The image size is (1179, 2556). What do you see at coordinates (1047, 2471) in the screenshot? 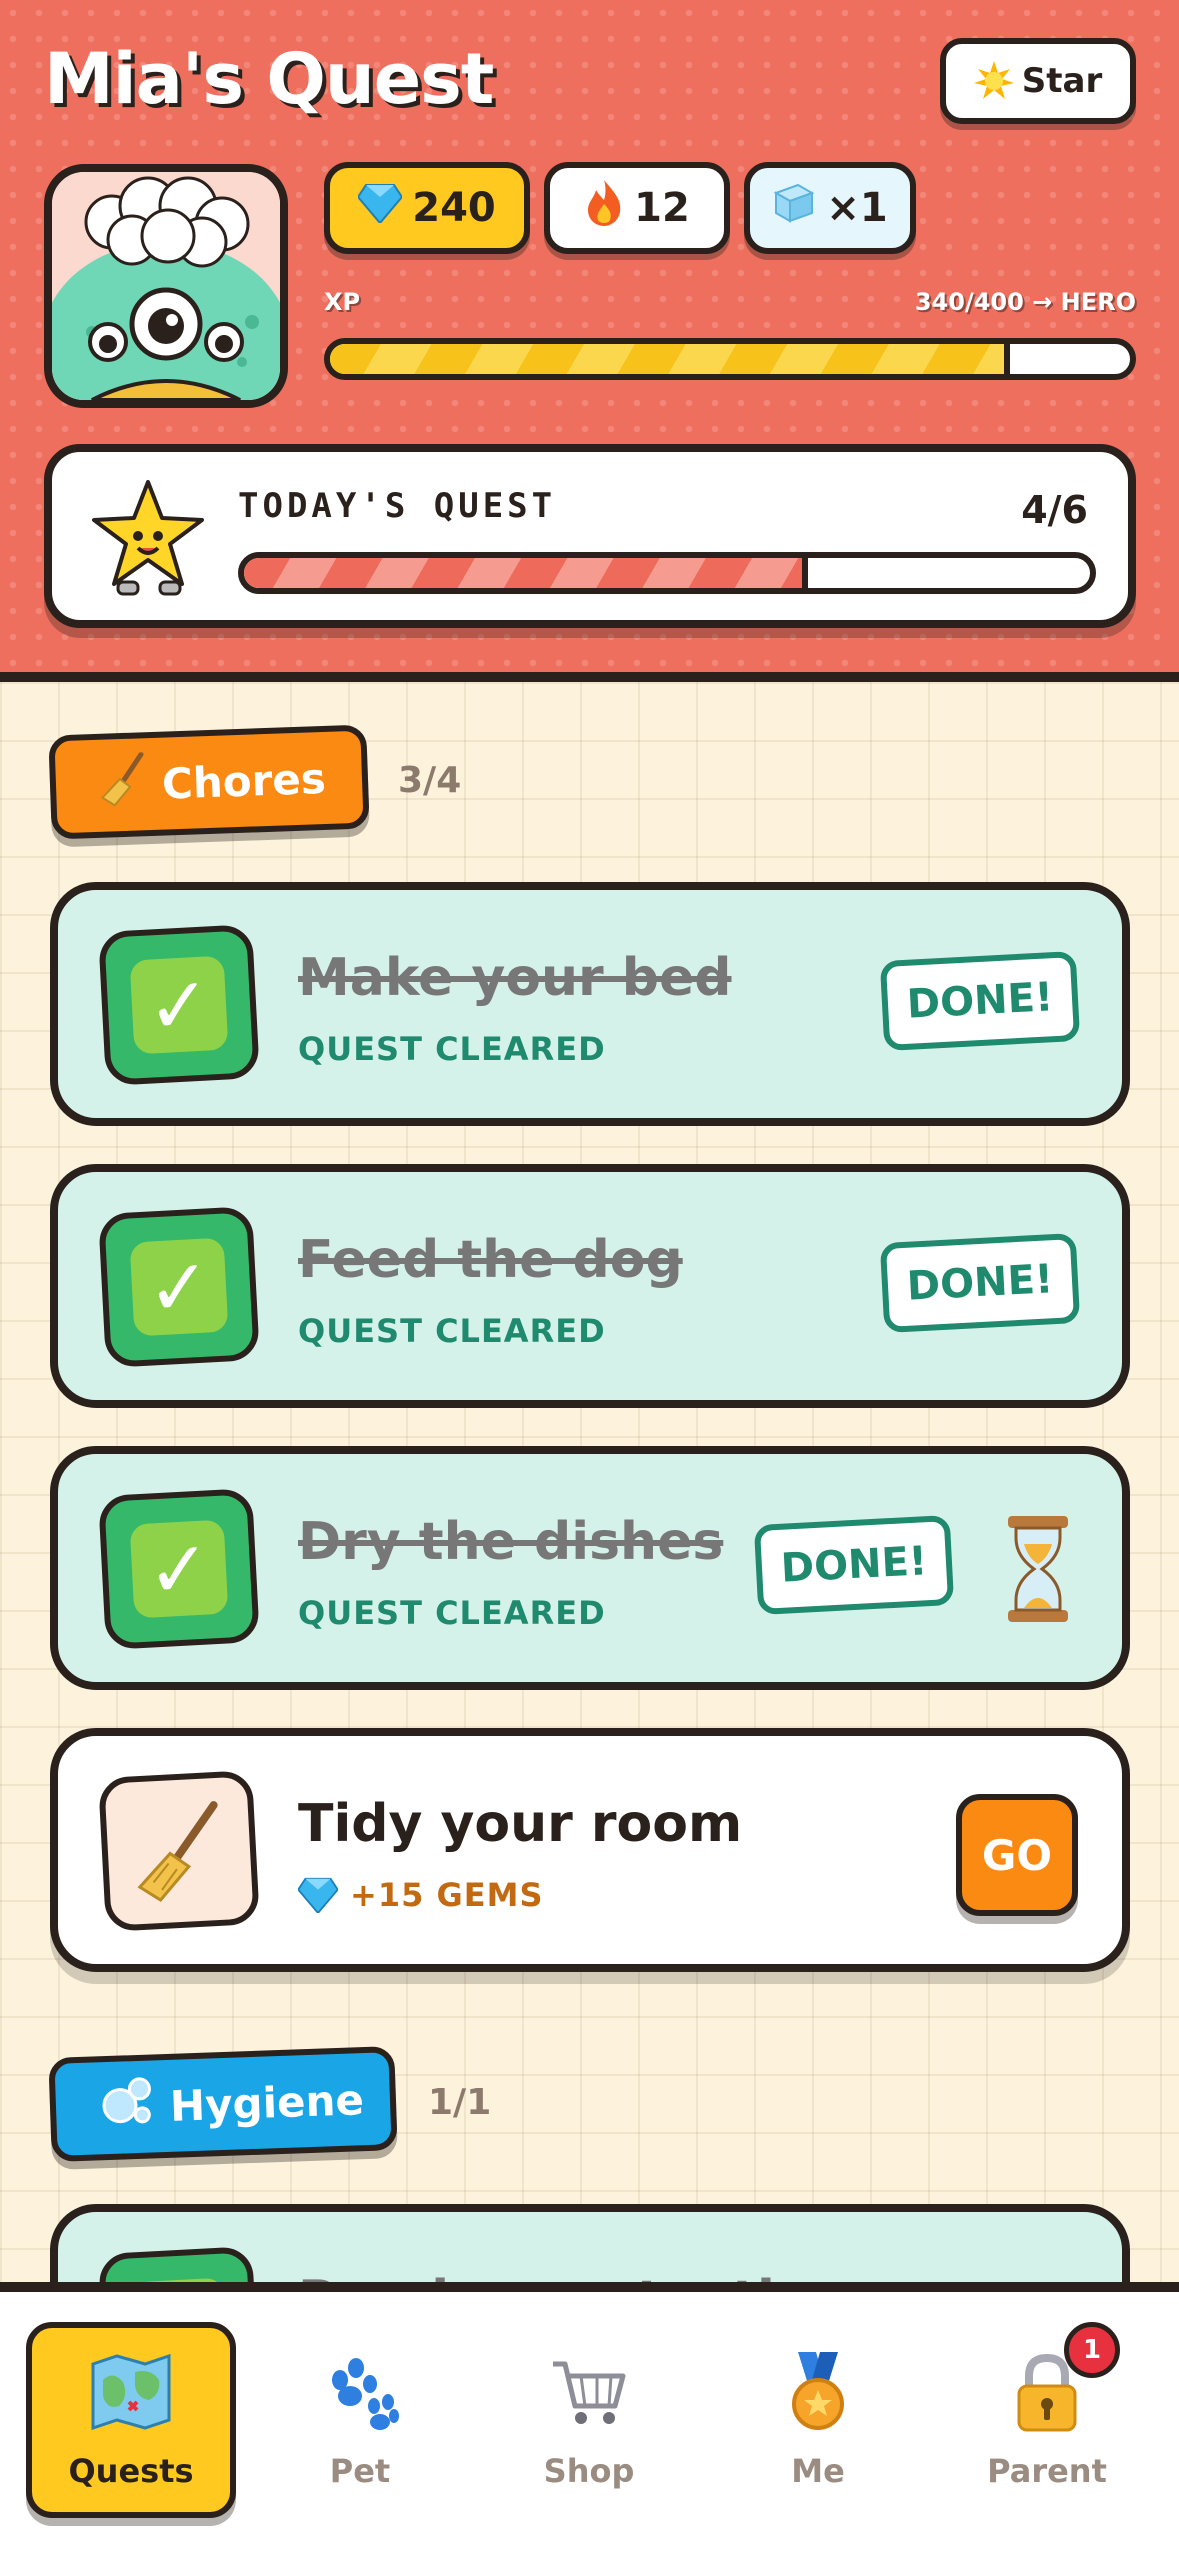
I see `nav-parent-label: Parent` at bounding box center [1047, 2471].